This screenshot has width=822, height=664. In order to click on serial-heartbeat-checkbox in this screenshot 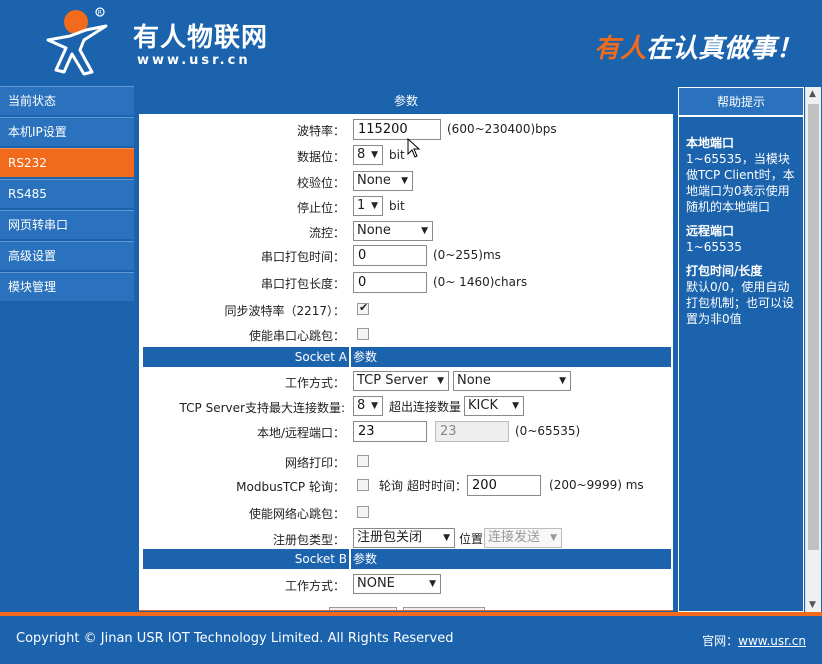, I will do `click(363, 334)`.